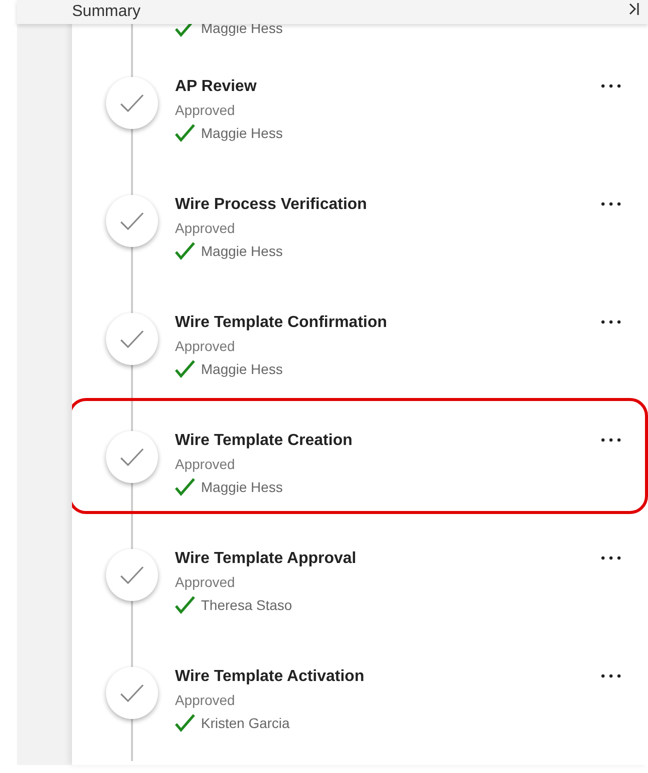 This screenshot has height=773, width=648. Describe the element at coordinates (216, 87) in the screenshot. I see `step-title: AP Review` at that location.